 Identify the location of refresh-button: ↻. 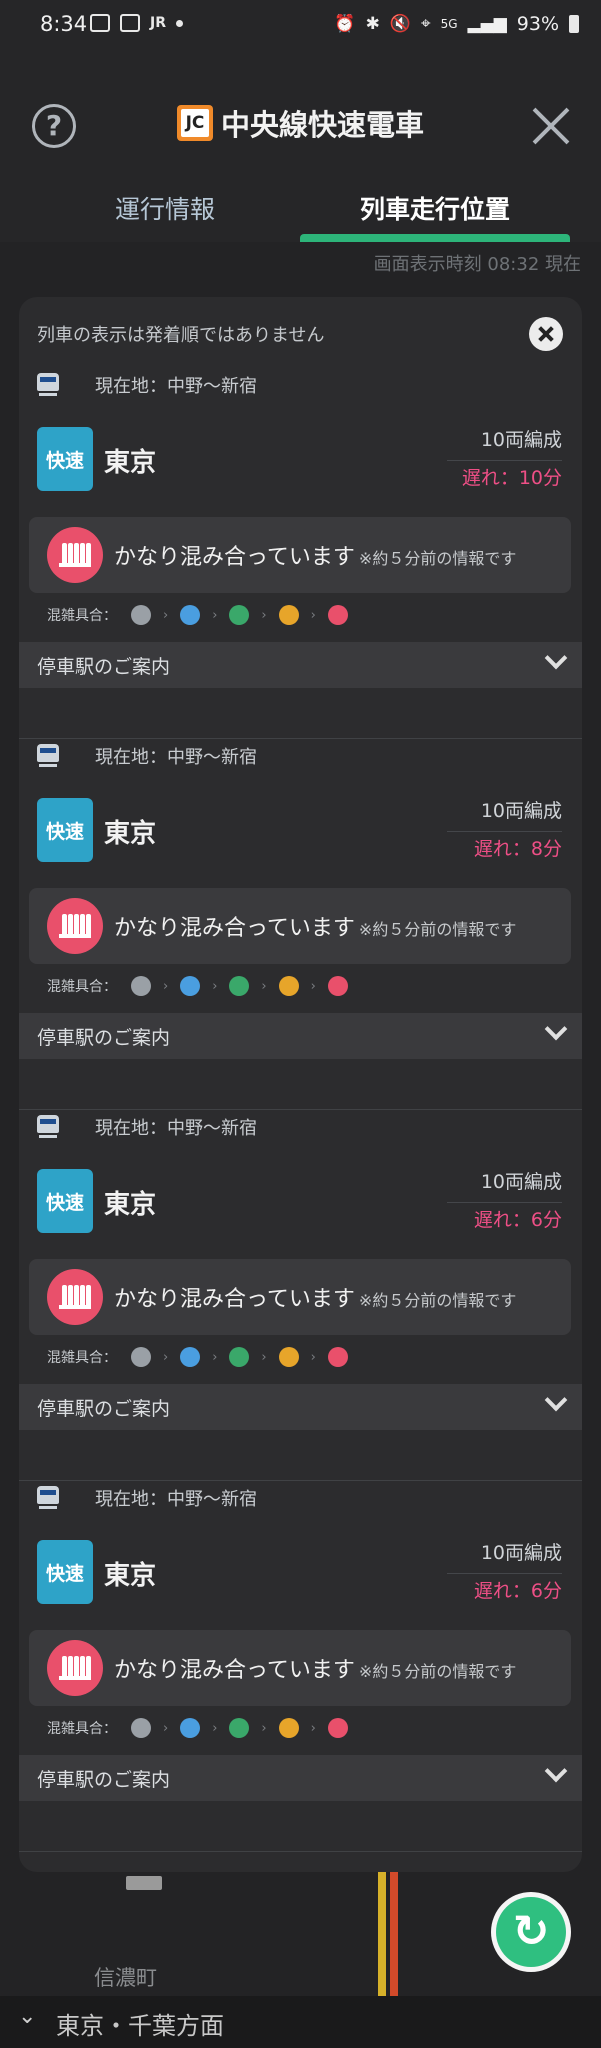
(531, 1932).